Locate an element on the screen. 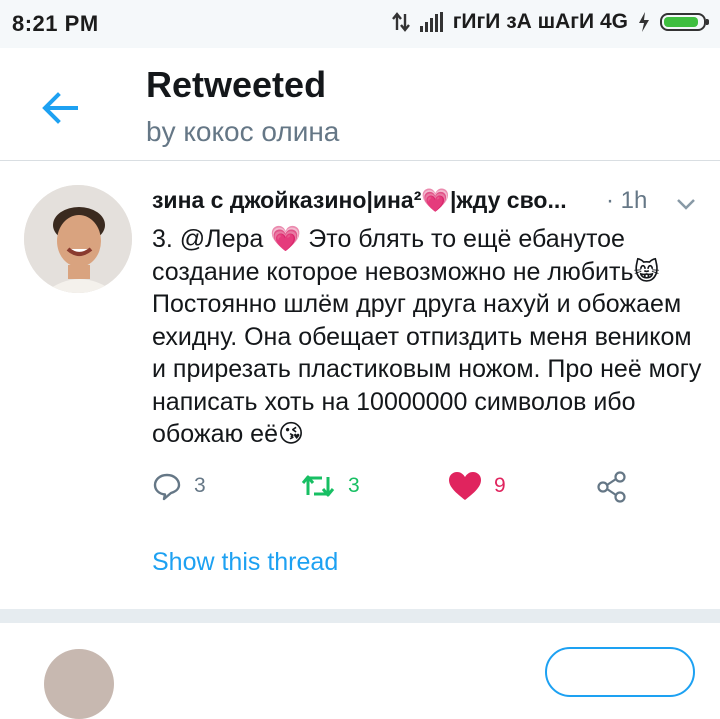  signal-strength-icon is located at coordinates (431, 22).